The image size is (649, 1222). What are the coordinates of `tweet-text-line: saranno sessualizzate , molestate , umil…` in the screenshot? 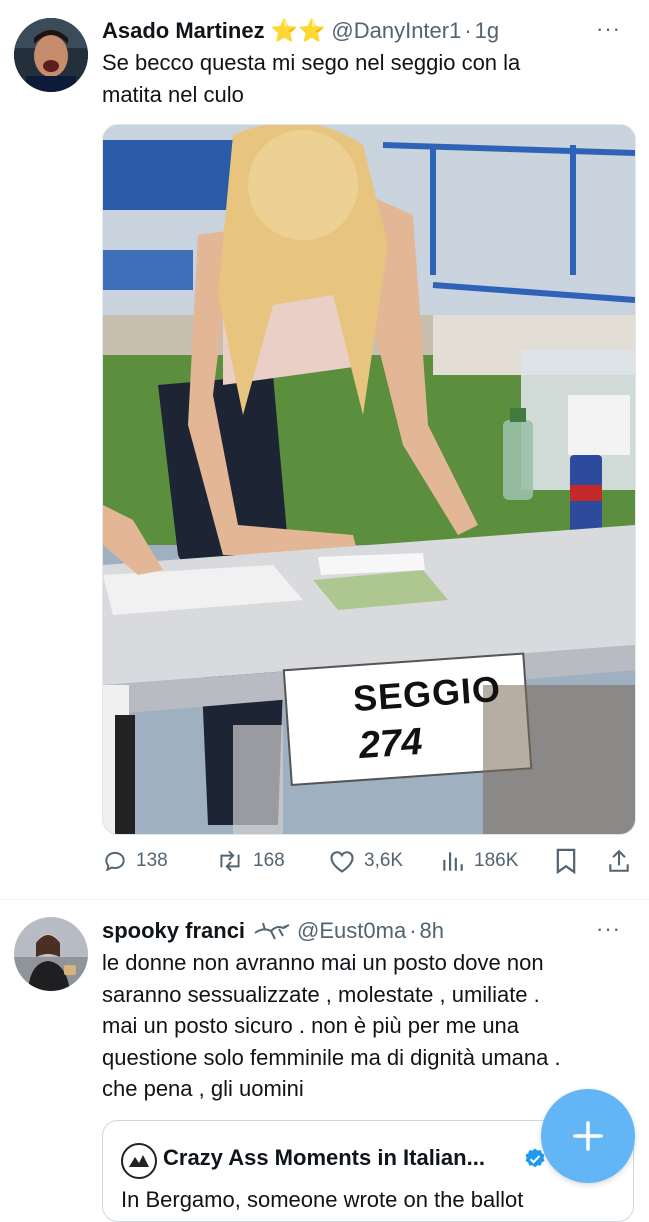 It's located at (321, 994).